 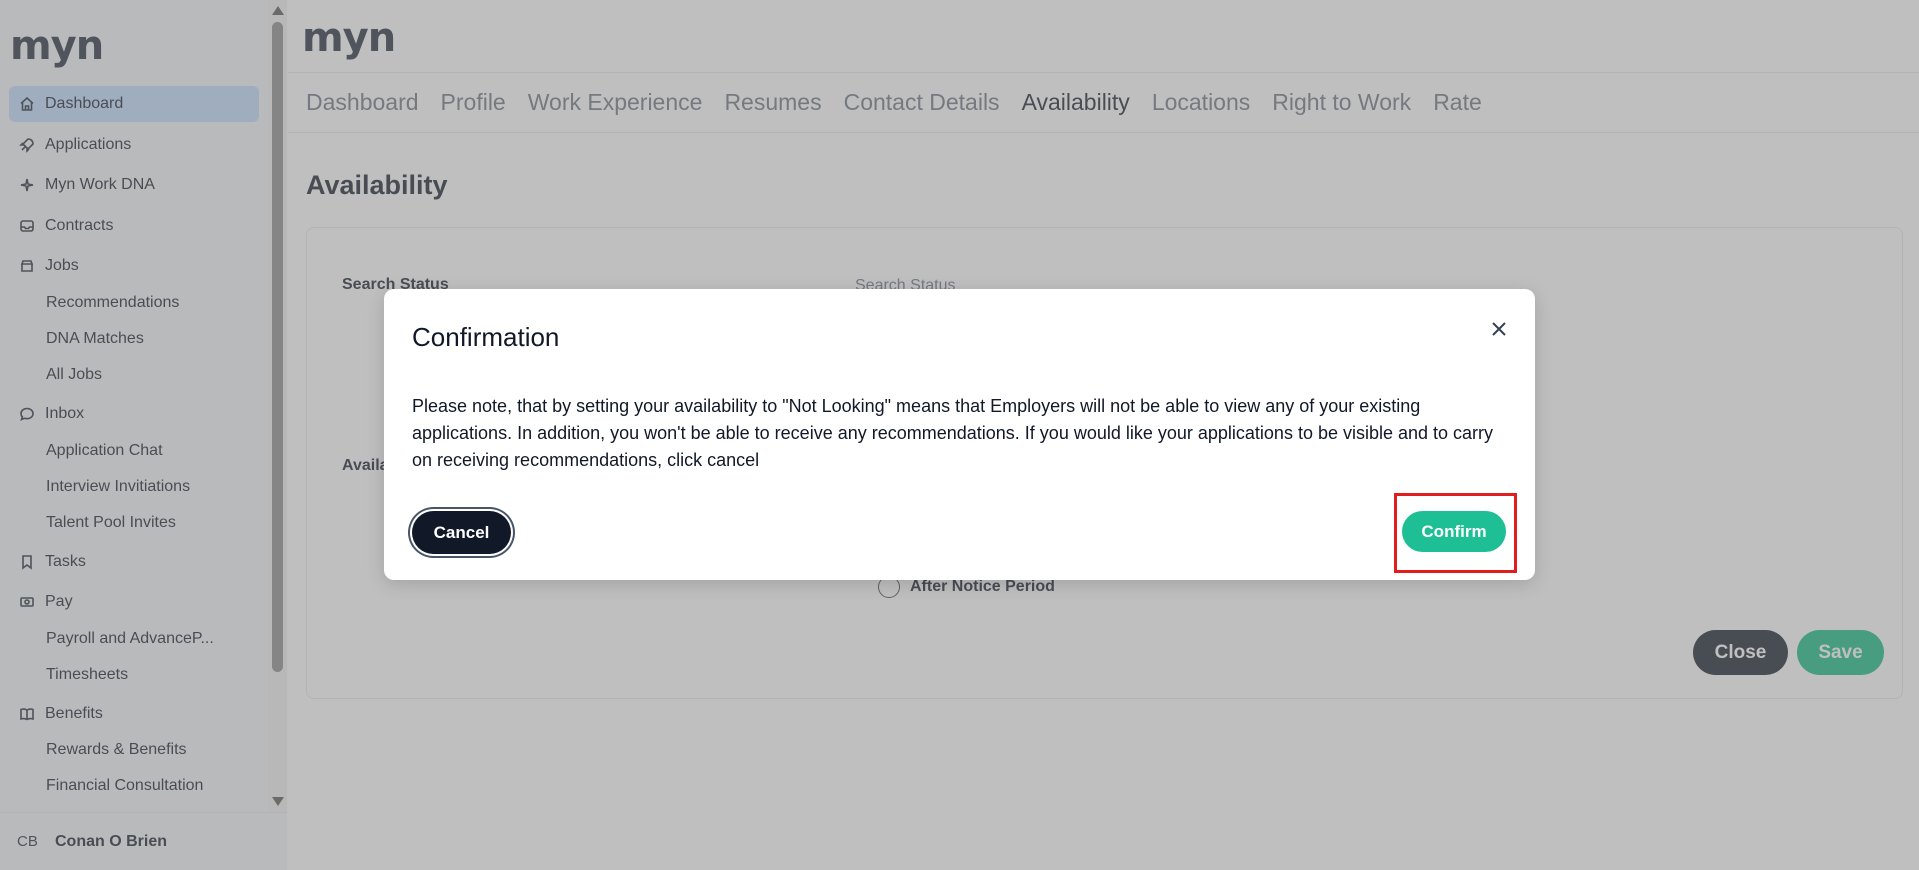 What do you see at coordinates (1455, 533) in the screenshot?
I see `confirm-highlight-box` at bounding box center [1455, 533].